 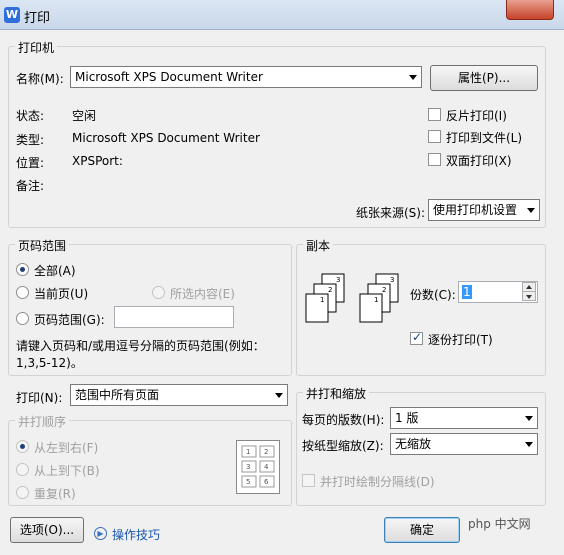 What do you see at coordinates (464, 418) in the screenshot?
I see `pages-per-sheet-select: 1 版` at bounding box center [464, 418].